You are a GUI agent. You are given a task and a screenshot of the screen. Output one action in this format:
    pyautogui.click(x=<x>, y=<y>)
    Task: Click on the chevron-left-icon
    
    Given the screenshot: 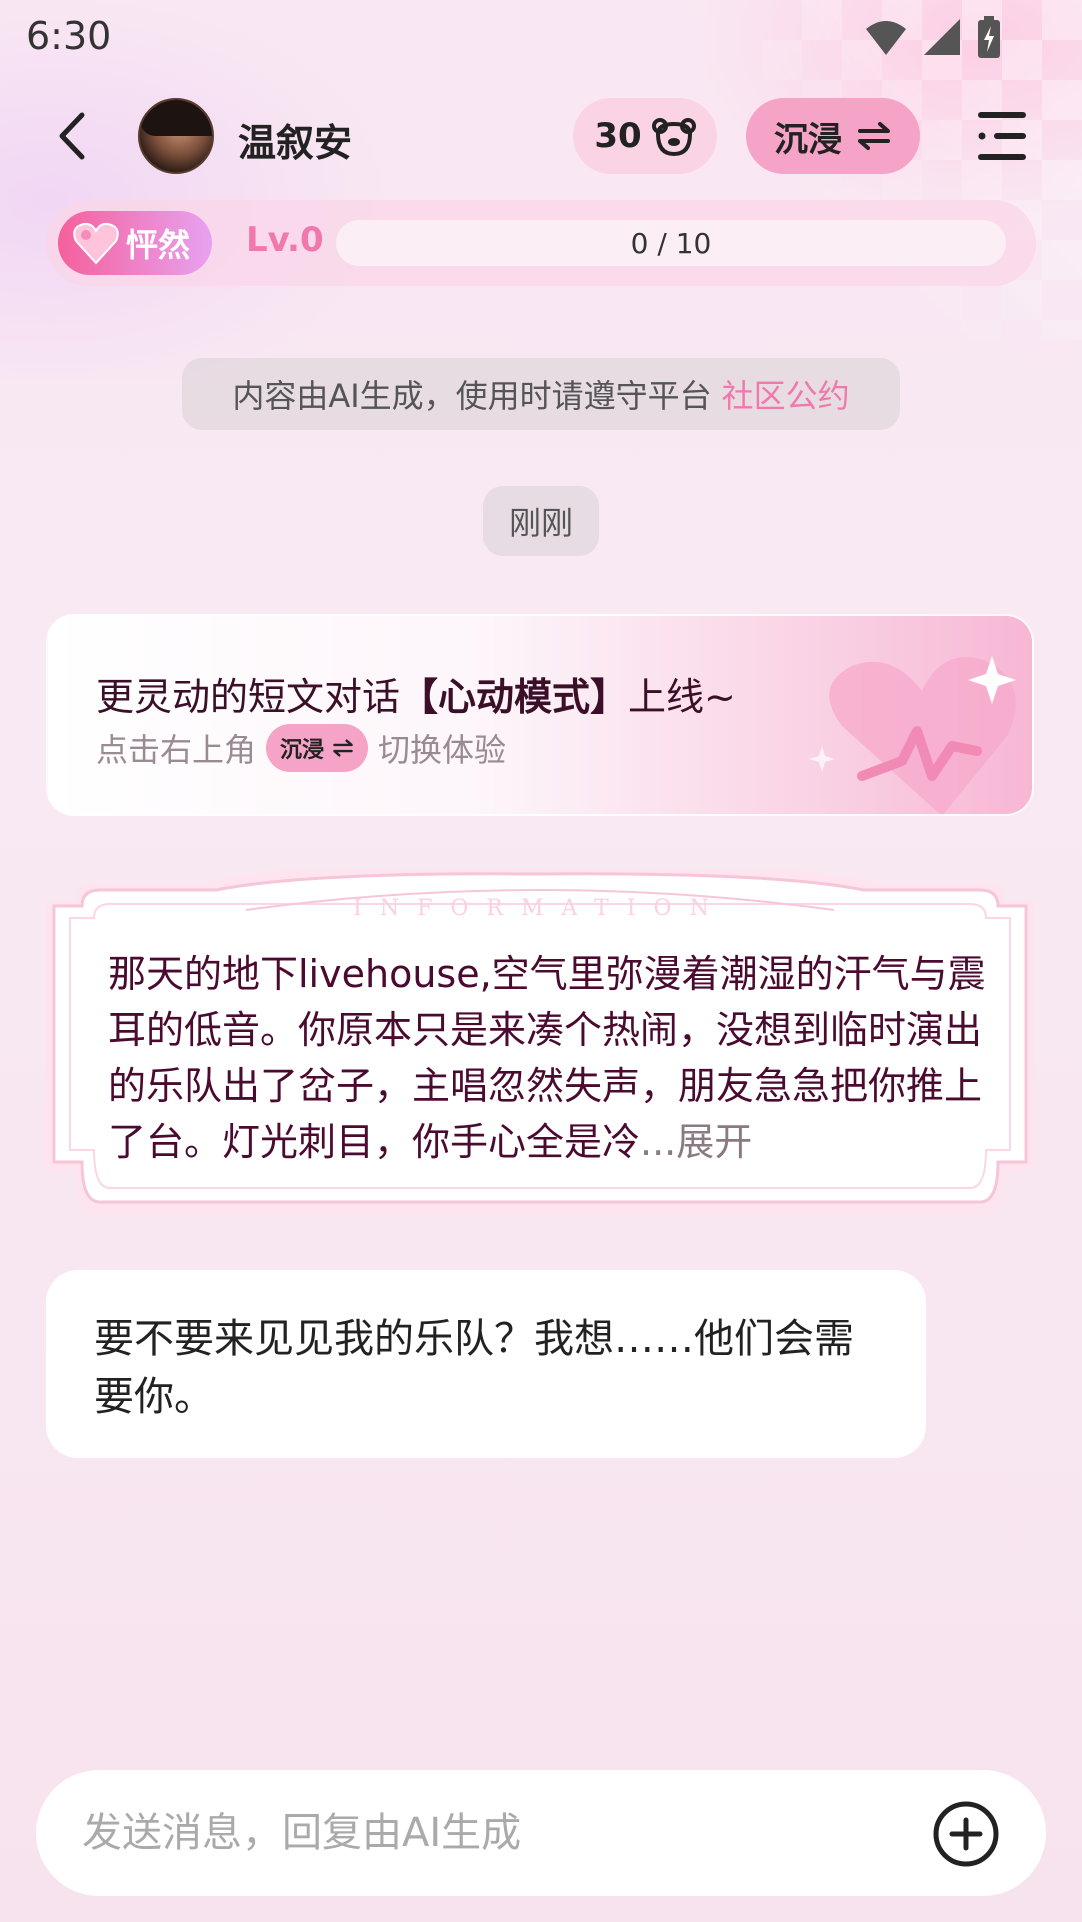 What is the action you would take?
    pyautogui.click(x=72, y=136)
    